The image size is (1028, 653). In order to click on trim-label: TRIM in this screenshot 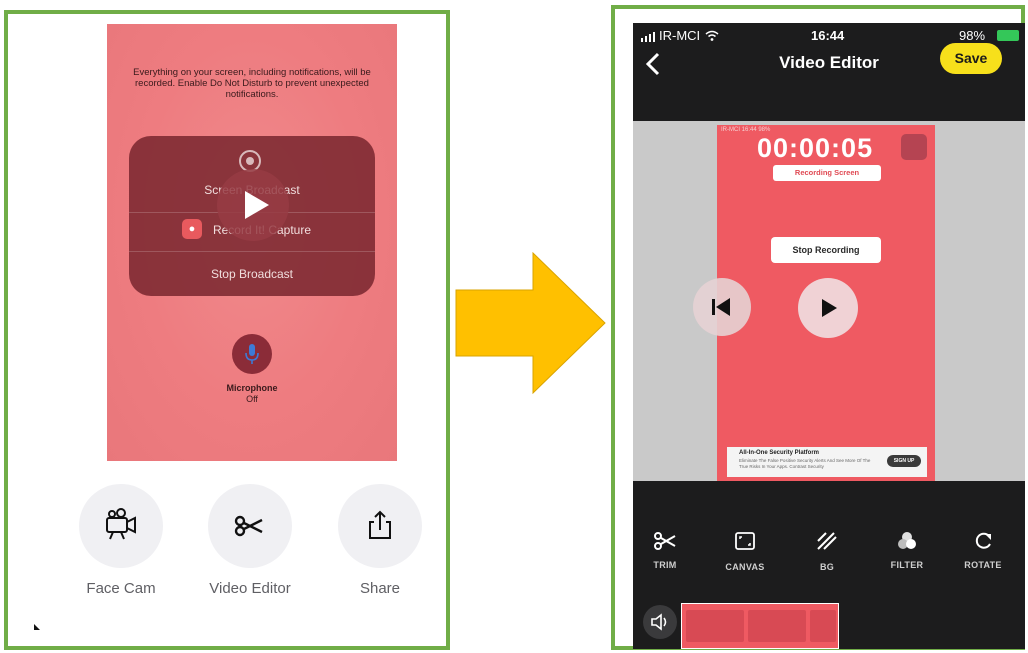, I will do `click(665, 565)`.